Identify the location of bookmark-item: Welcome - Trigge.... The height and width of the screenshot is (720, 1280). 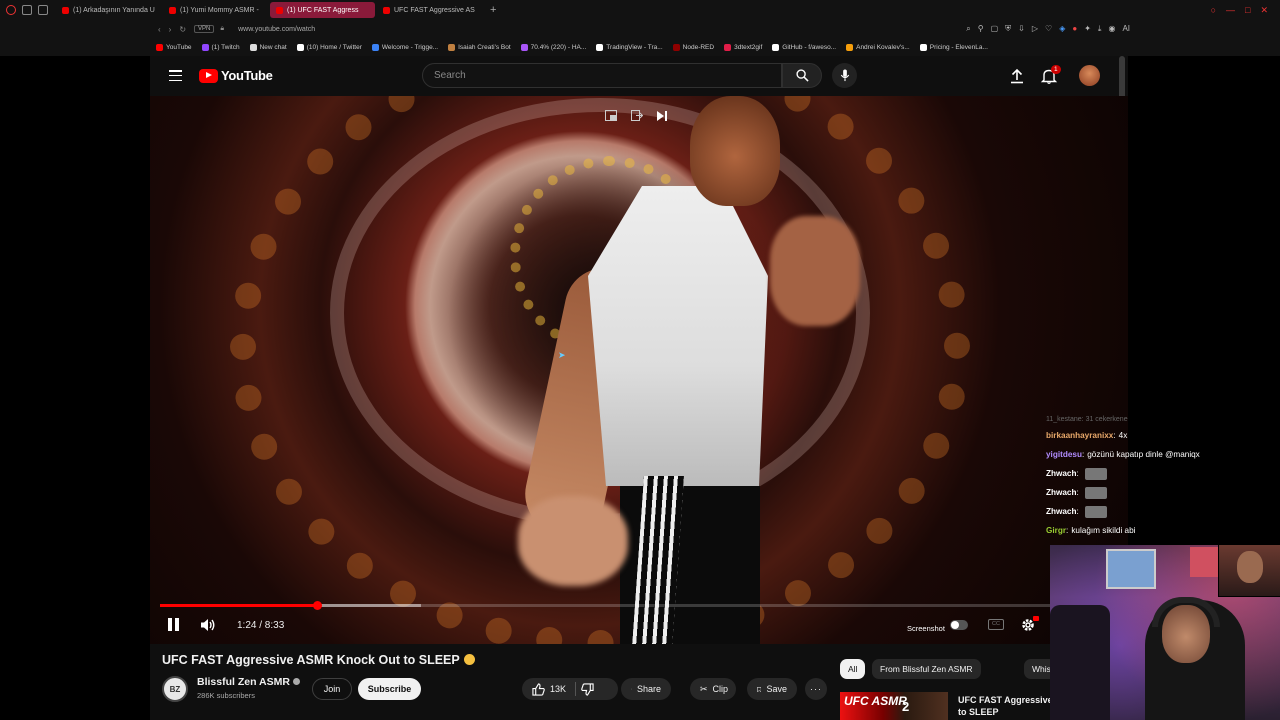
(405, 47).